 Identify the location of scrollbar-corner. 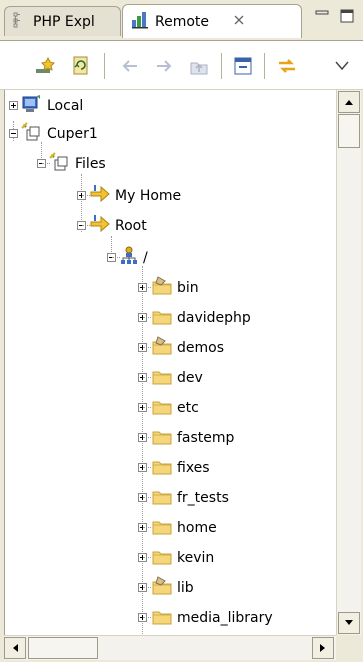
(348, 647).